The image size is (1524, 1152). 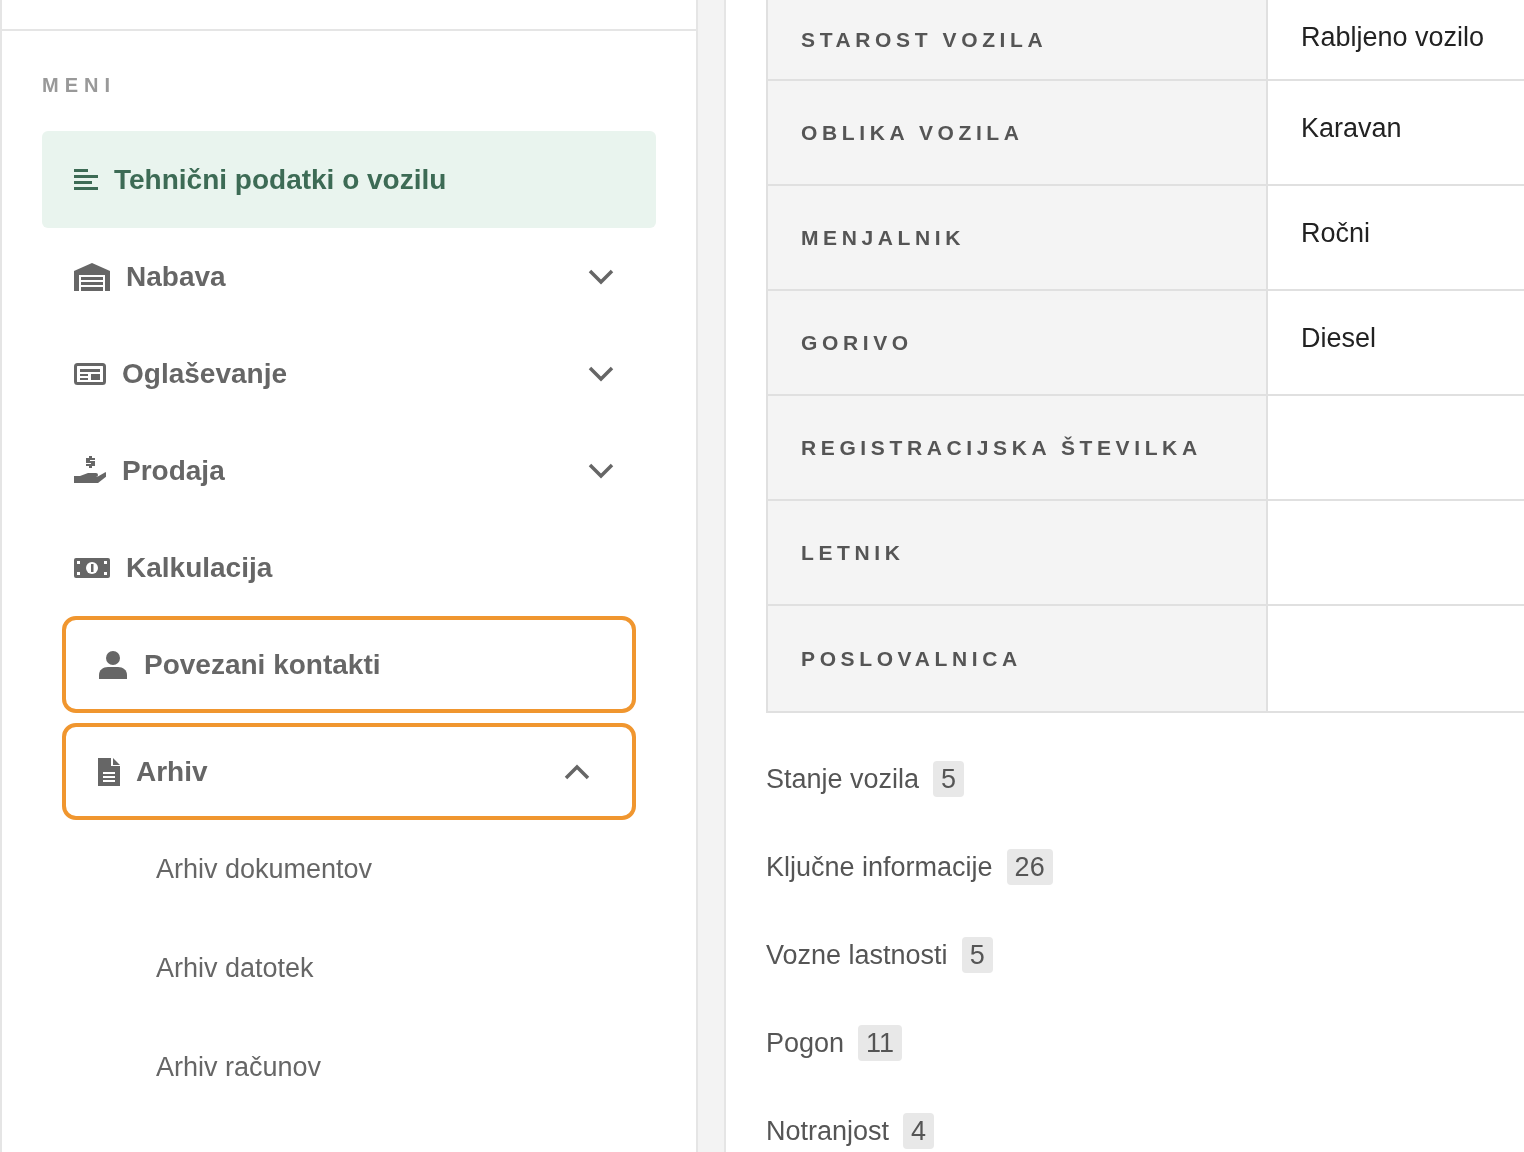 I want to click on row-label: OBLIKA VOZILA, so click(x=1018, y=132).